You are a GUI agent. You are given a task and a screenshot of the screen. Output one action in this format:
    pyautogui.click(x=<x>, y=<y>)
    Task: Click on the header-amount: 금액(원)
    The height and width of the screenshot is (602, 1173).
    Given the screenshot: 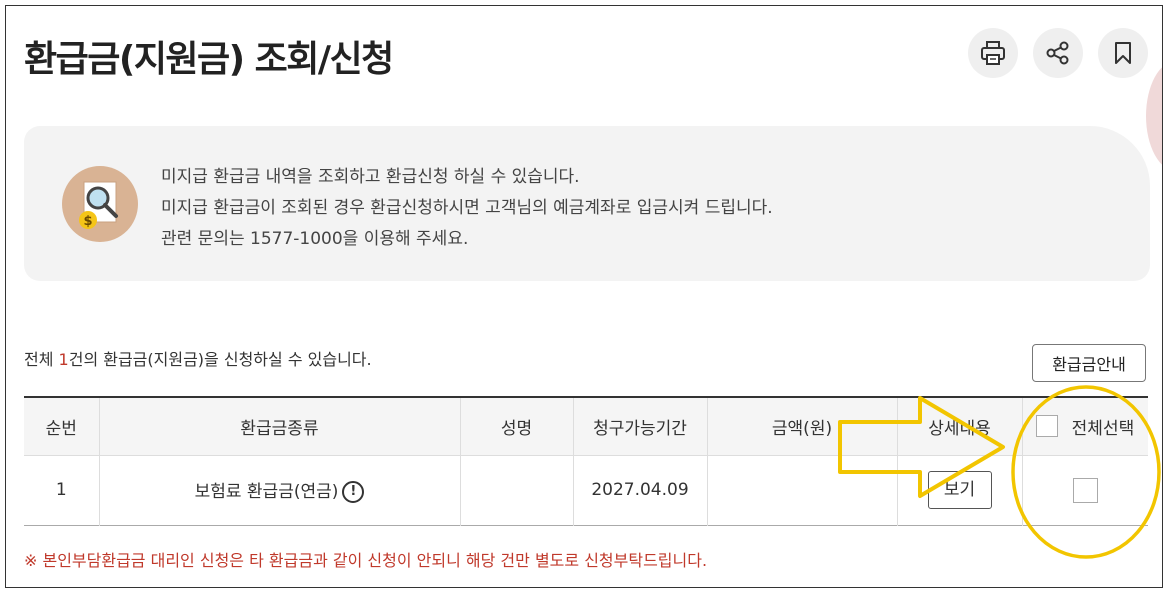 What is the action you would take?
    pyautogui.click(x=801, y=426)
    